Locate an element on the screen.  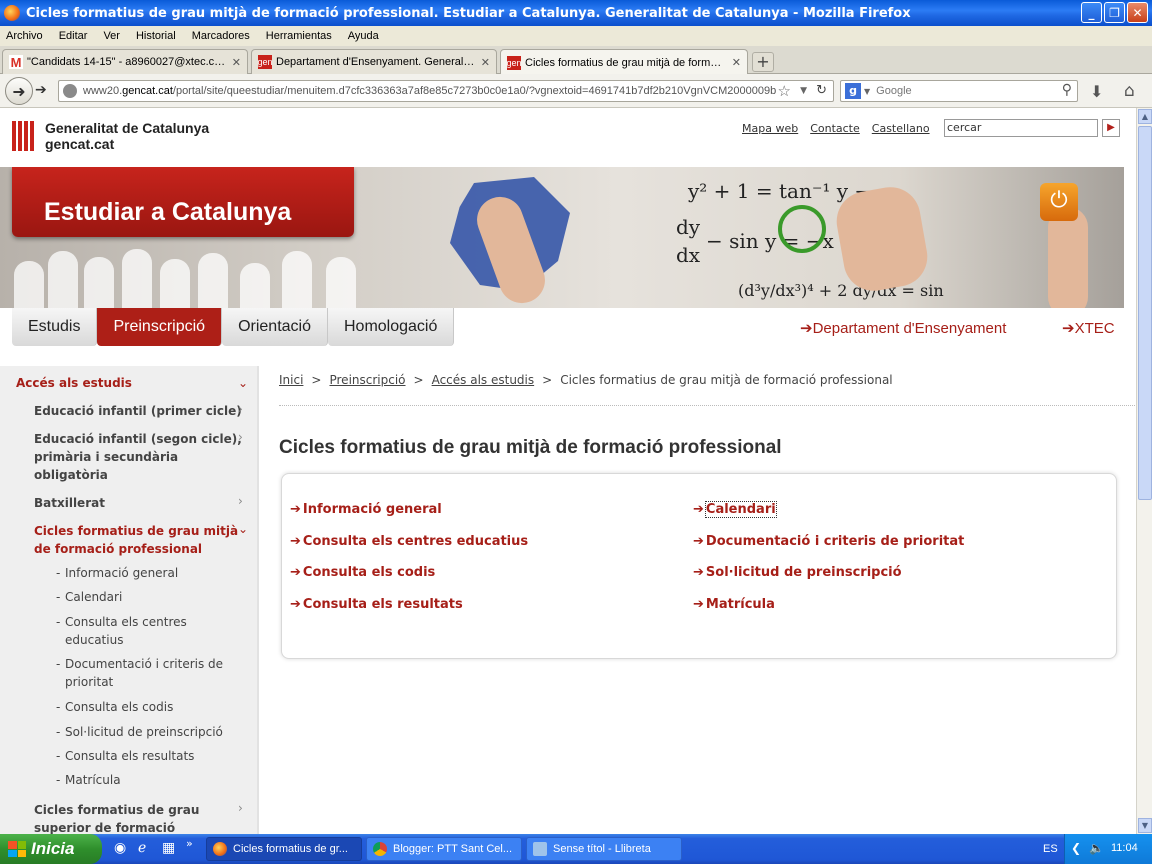
sidebar-subitem: - Sol·licitud de preinscripció is located at coordinates (151, 732).